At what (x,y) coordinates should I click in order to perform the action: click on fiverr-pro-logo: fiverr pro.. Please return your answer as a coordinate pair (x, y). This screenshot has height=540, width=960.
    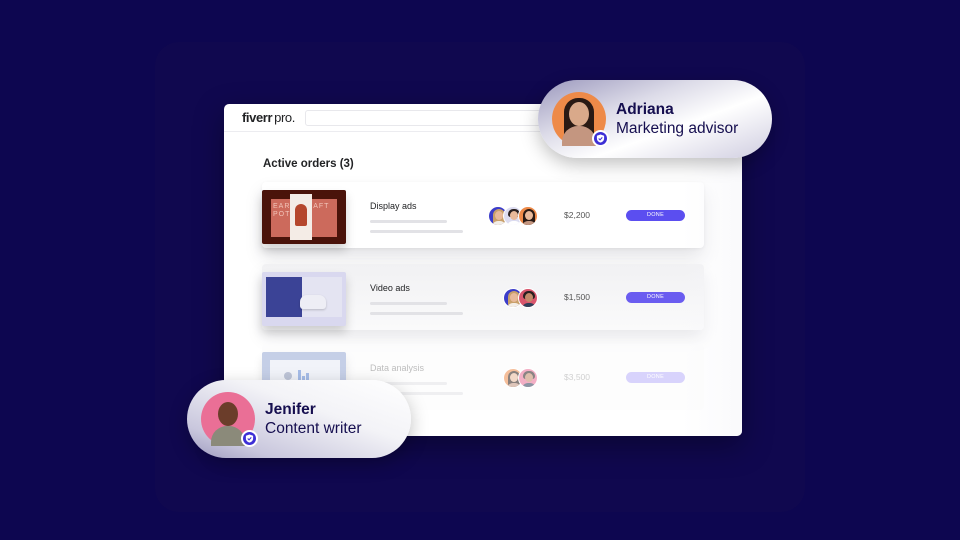
    Looking at the image, I should click on (268, 117).